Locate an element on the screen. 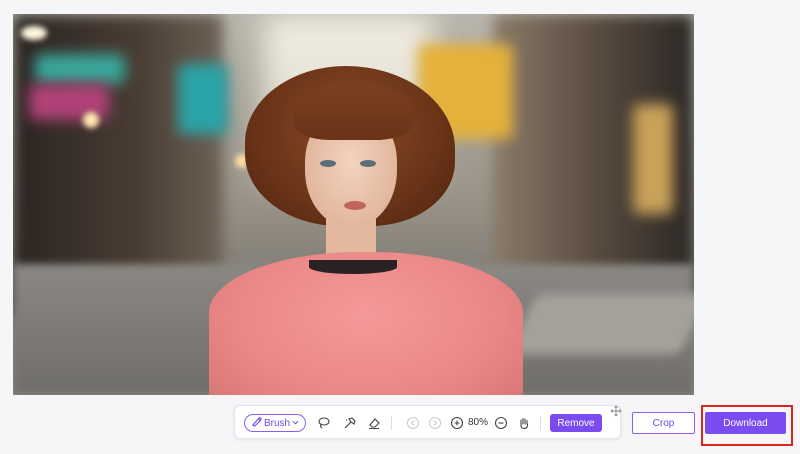  chevron-down-icon is located at coordinates (295, 423).